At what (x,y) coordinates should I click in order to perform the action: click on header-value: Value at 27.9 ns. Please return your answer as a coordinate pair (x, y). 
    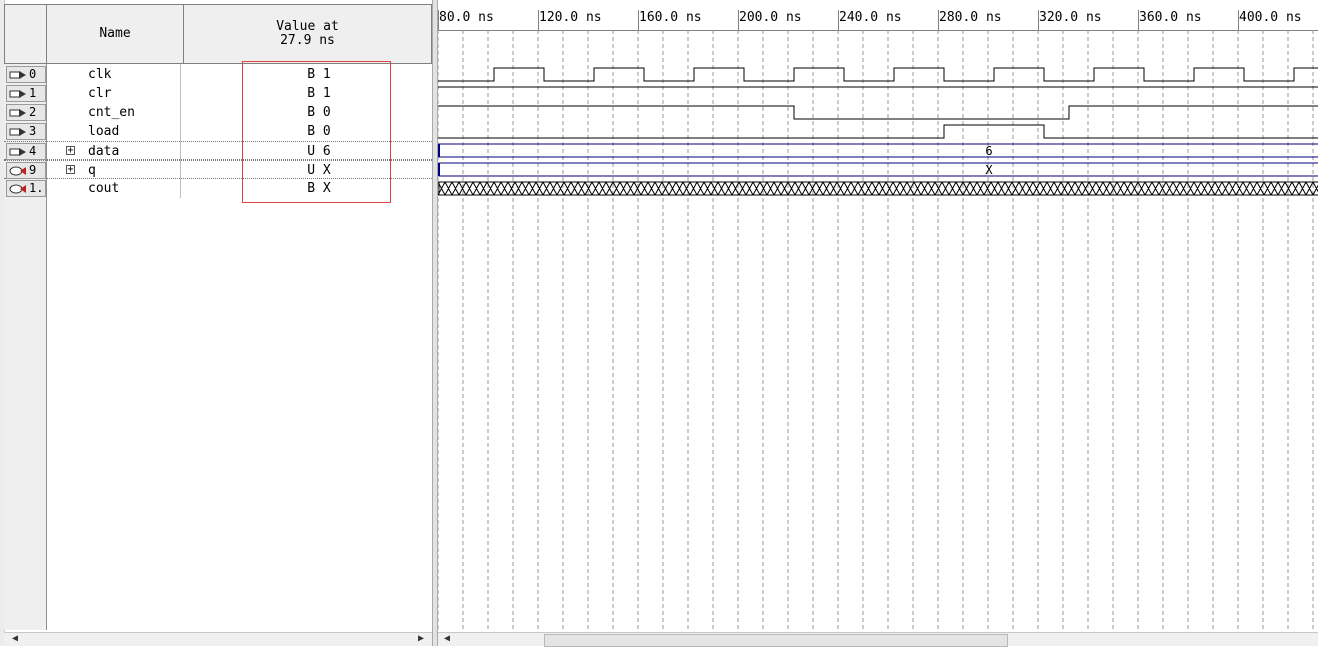
    Looking at the image, I should click on (307, 34).